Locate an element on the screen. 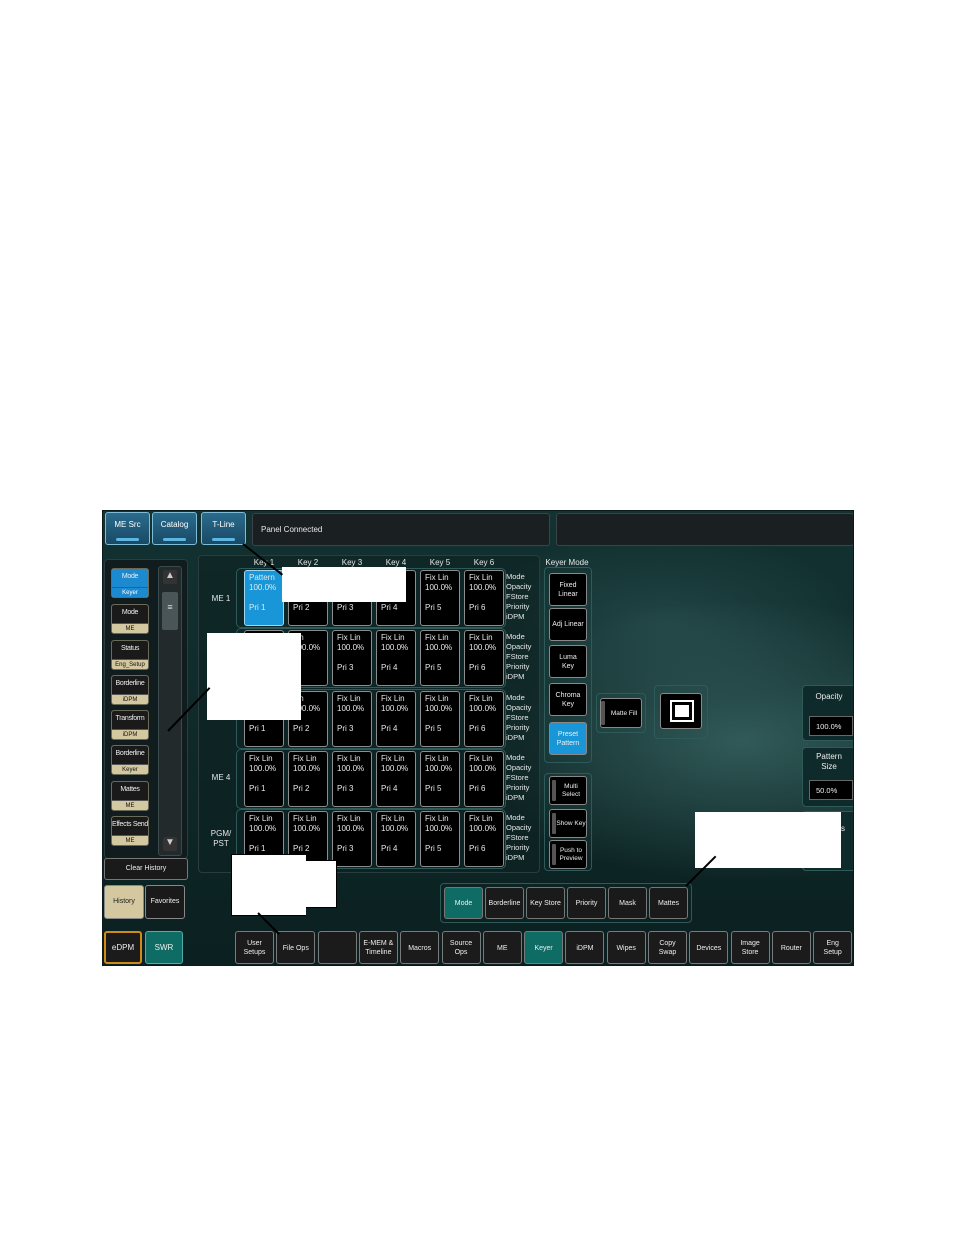 The width and height of the screenshot is (954, 1235). history-item: Transform iDPM is located at coordinates (130, 725).